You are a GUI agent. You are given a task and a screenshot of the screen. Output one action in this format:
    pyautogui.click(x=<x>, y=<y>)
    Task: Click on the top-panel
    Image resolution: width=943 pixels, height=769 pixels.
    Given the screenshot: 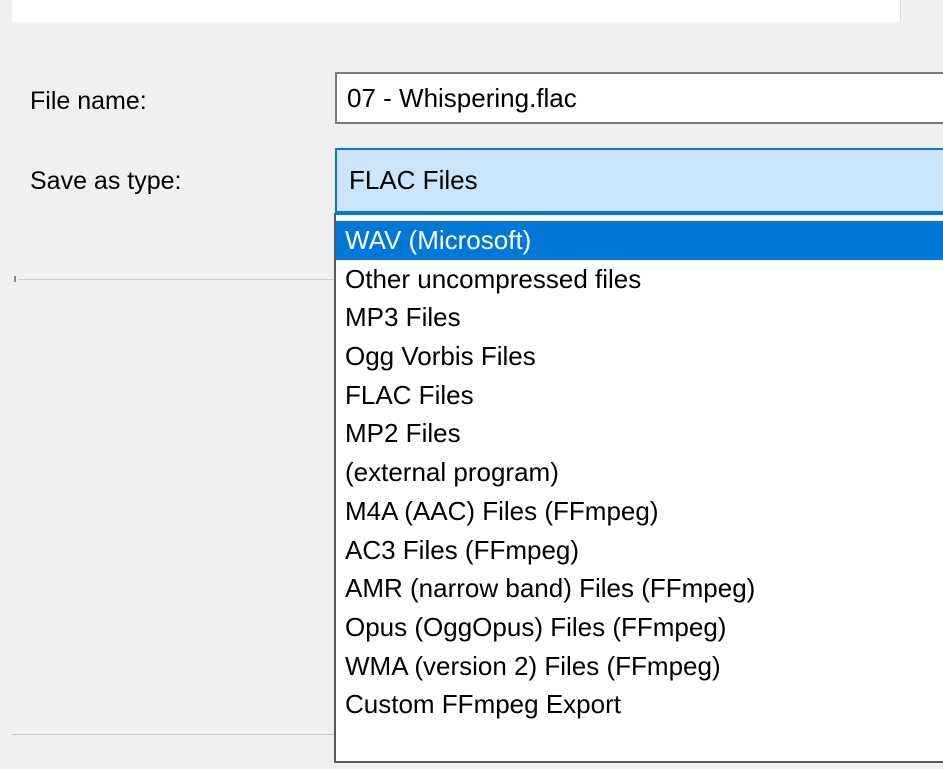 What is the action you would take?
    pyautogui.click(x=450, y=11)
    